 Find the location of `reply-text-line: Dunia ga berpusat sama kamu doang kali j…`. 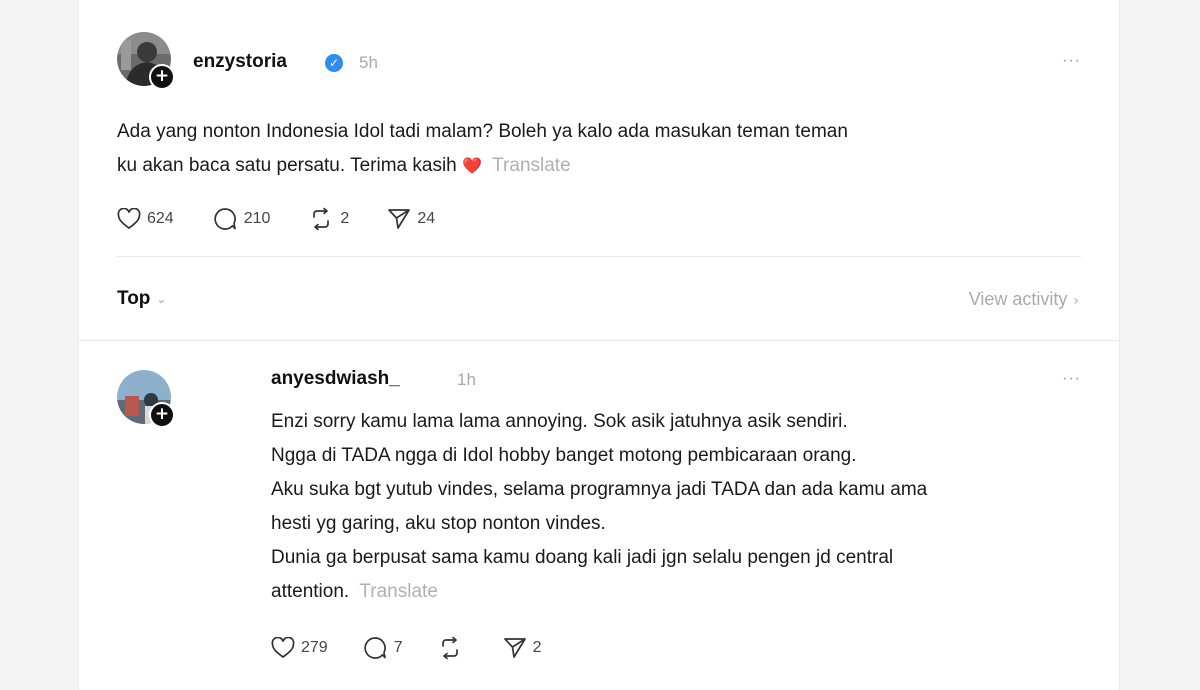

reply-text-line: Dunia ga berpusat sama kamu doang kali j… is located at coordinates (582, 557).